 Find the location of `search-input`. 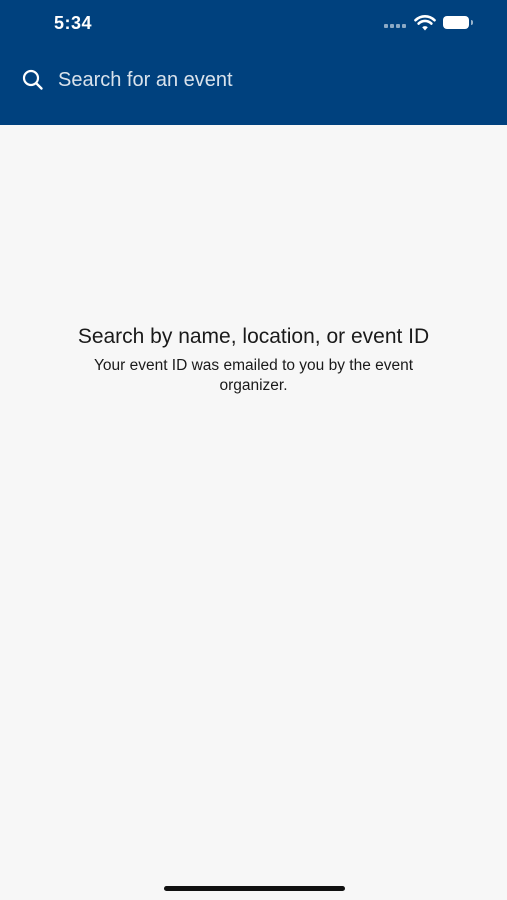

search-input is located at coordinates (268, 80).